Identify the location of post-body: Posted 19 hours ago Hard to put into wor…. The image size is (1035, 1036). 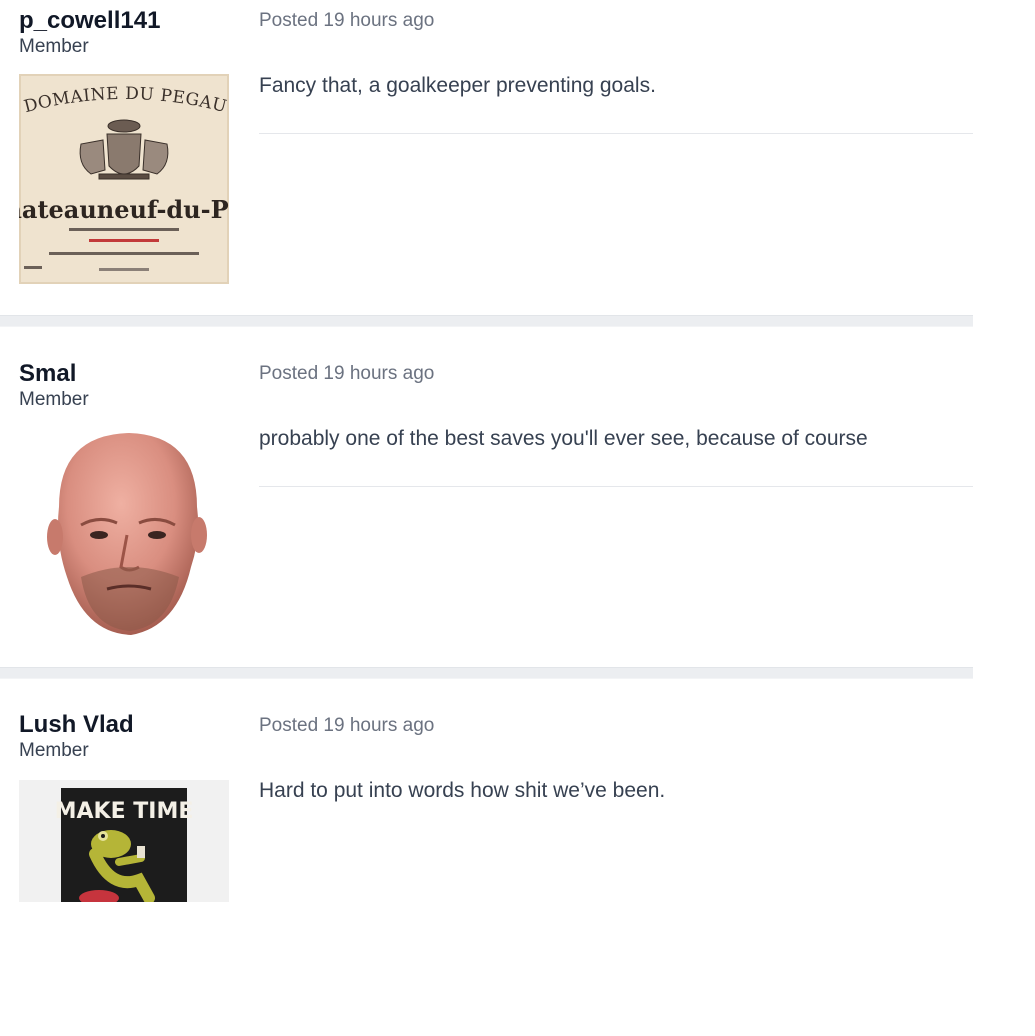
(616, 757).